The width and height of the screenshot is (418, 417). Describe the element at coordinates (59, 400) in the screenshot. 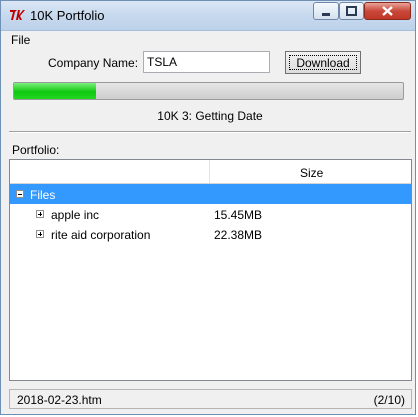

I see `status-file-name: 2018-02-23.htm` at that location.